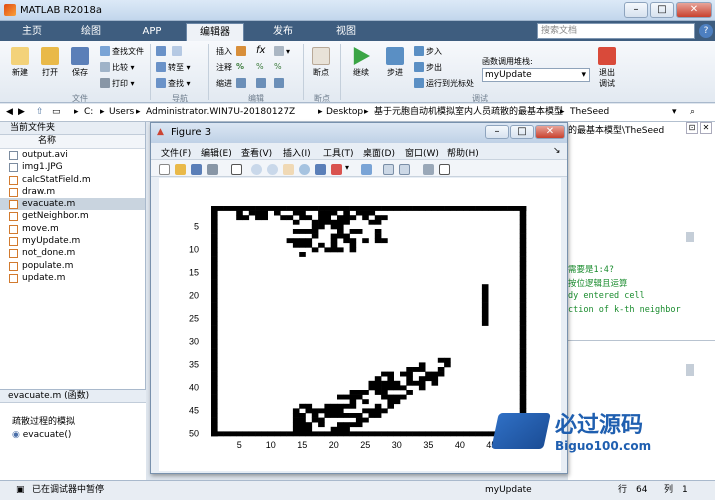  I want to click on figure-minimize-button: –, so click(497, 132).